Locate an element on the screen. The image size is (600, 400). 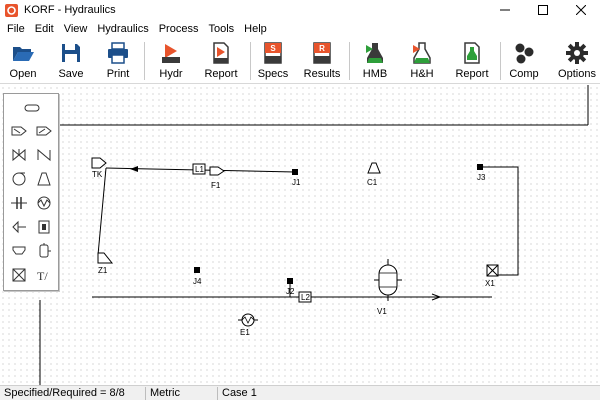
report-flask-icon is located at coordinates (472, 53).